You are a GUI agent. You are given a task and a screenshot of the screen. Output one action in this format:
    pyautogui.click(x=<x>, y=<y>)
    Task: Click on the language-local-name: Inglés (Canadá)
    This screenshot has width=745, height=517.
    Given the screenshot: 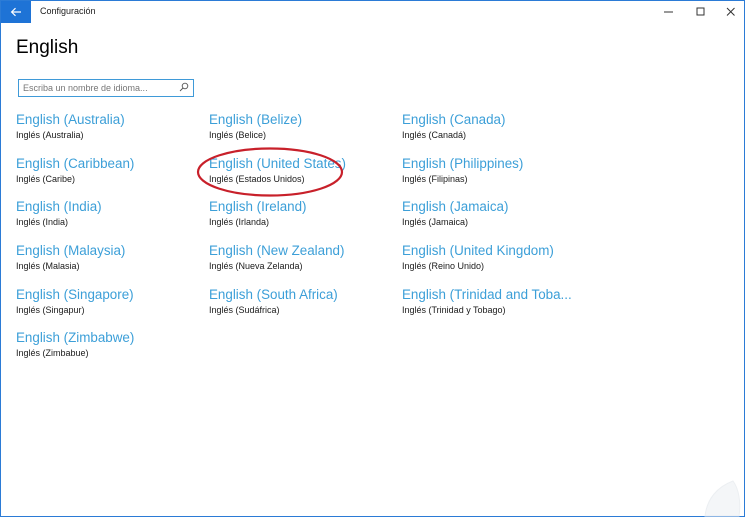 What is the action you would take?
    pyautogui.click(x=434, y=135)
    